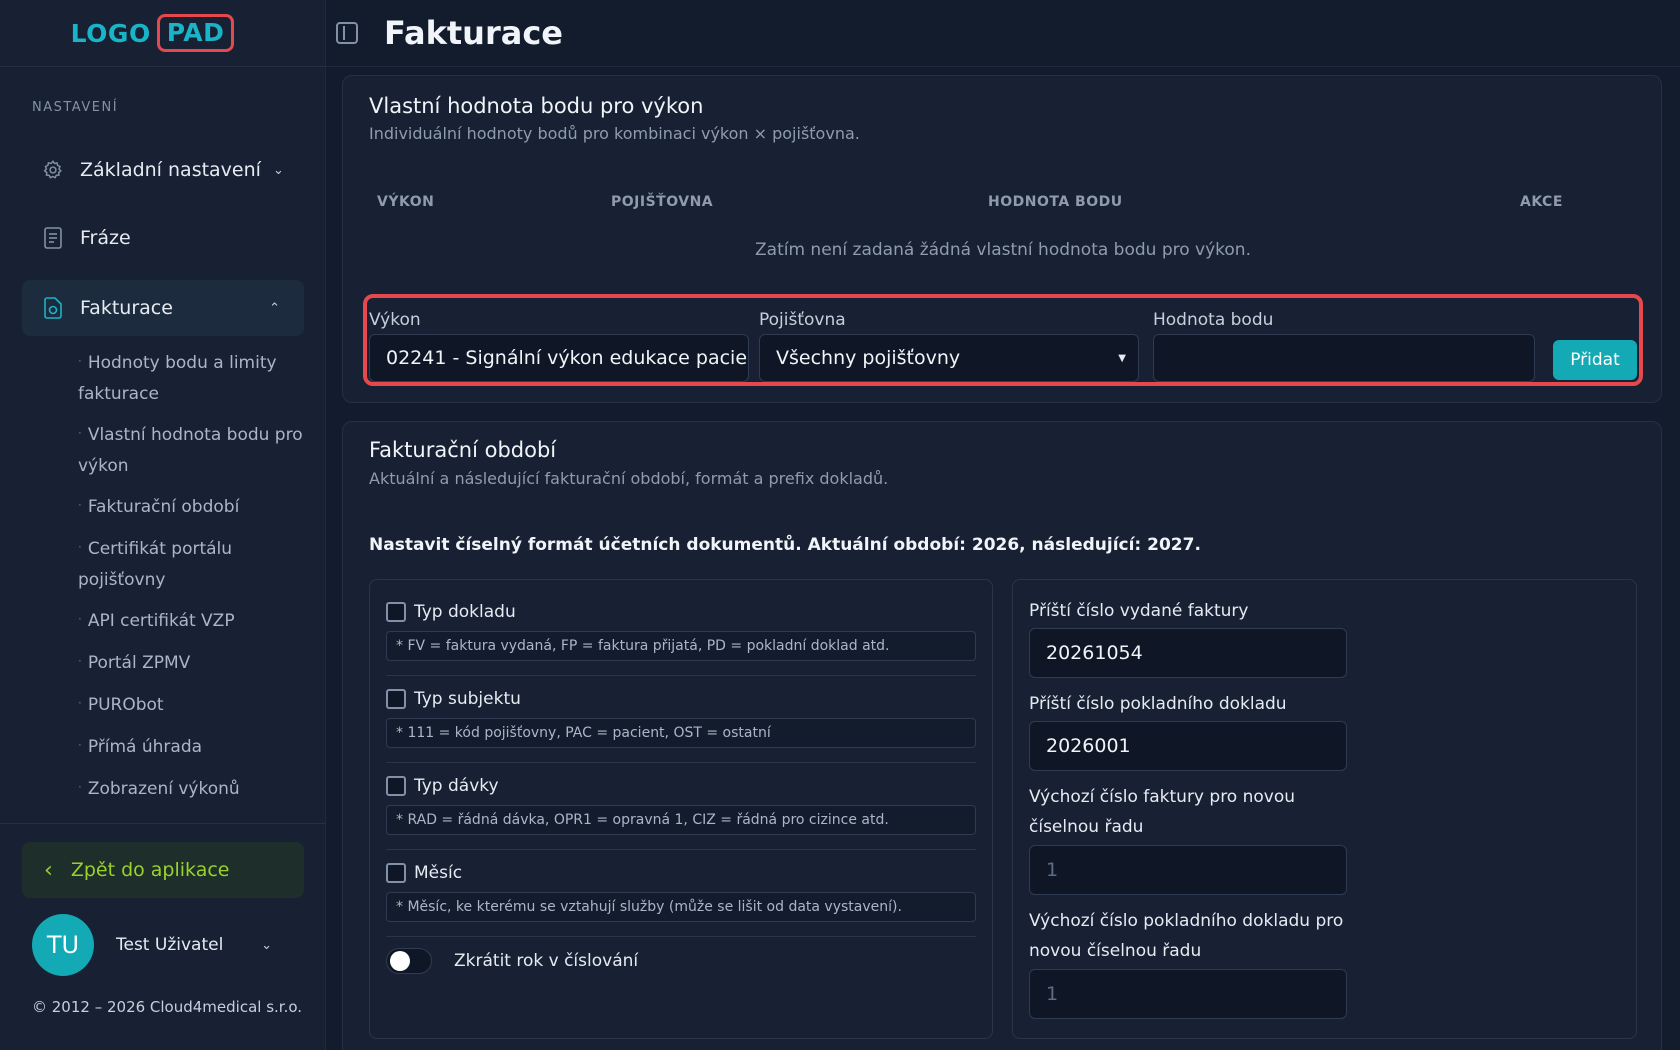  Describe the element at coordinates (53, 170) in the screenshot. I see `gear-icon` at that location.